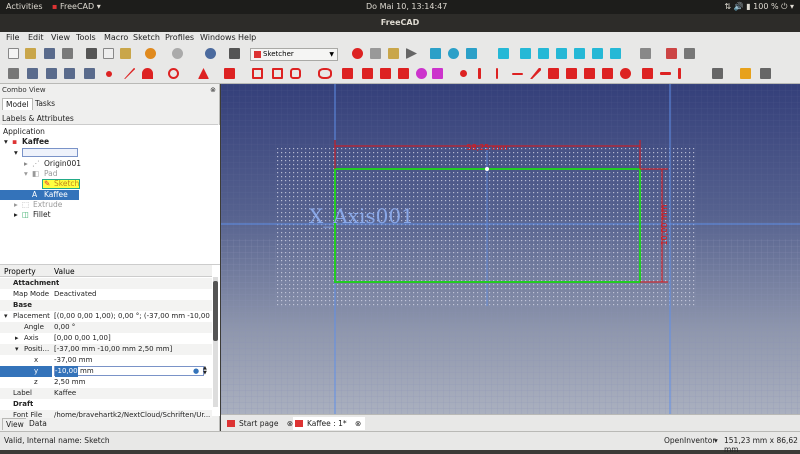  Describe the element at coordinates (759, 7) in the screenshot. I see `system-tray: ⇅ 🔊 ▮ 100 % ⏻ ▾` at that location.